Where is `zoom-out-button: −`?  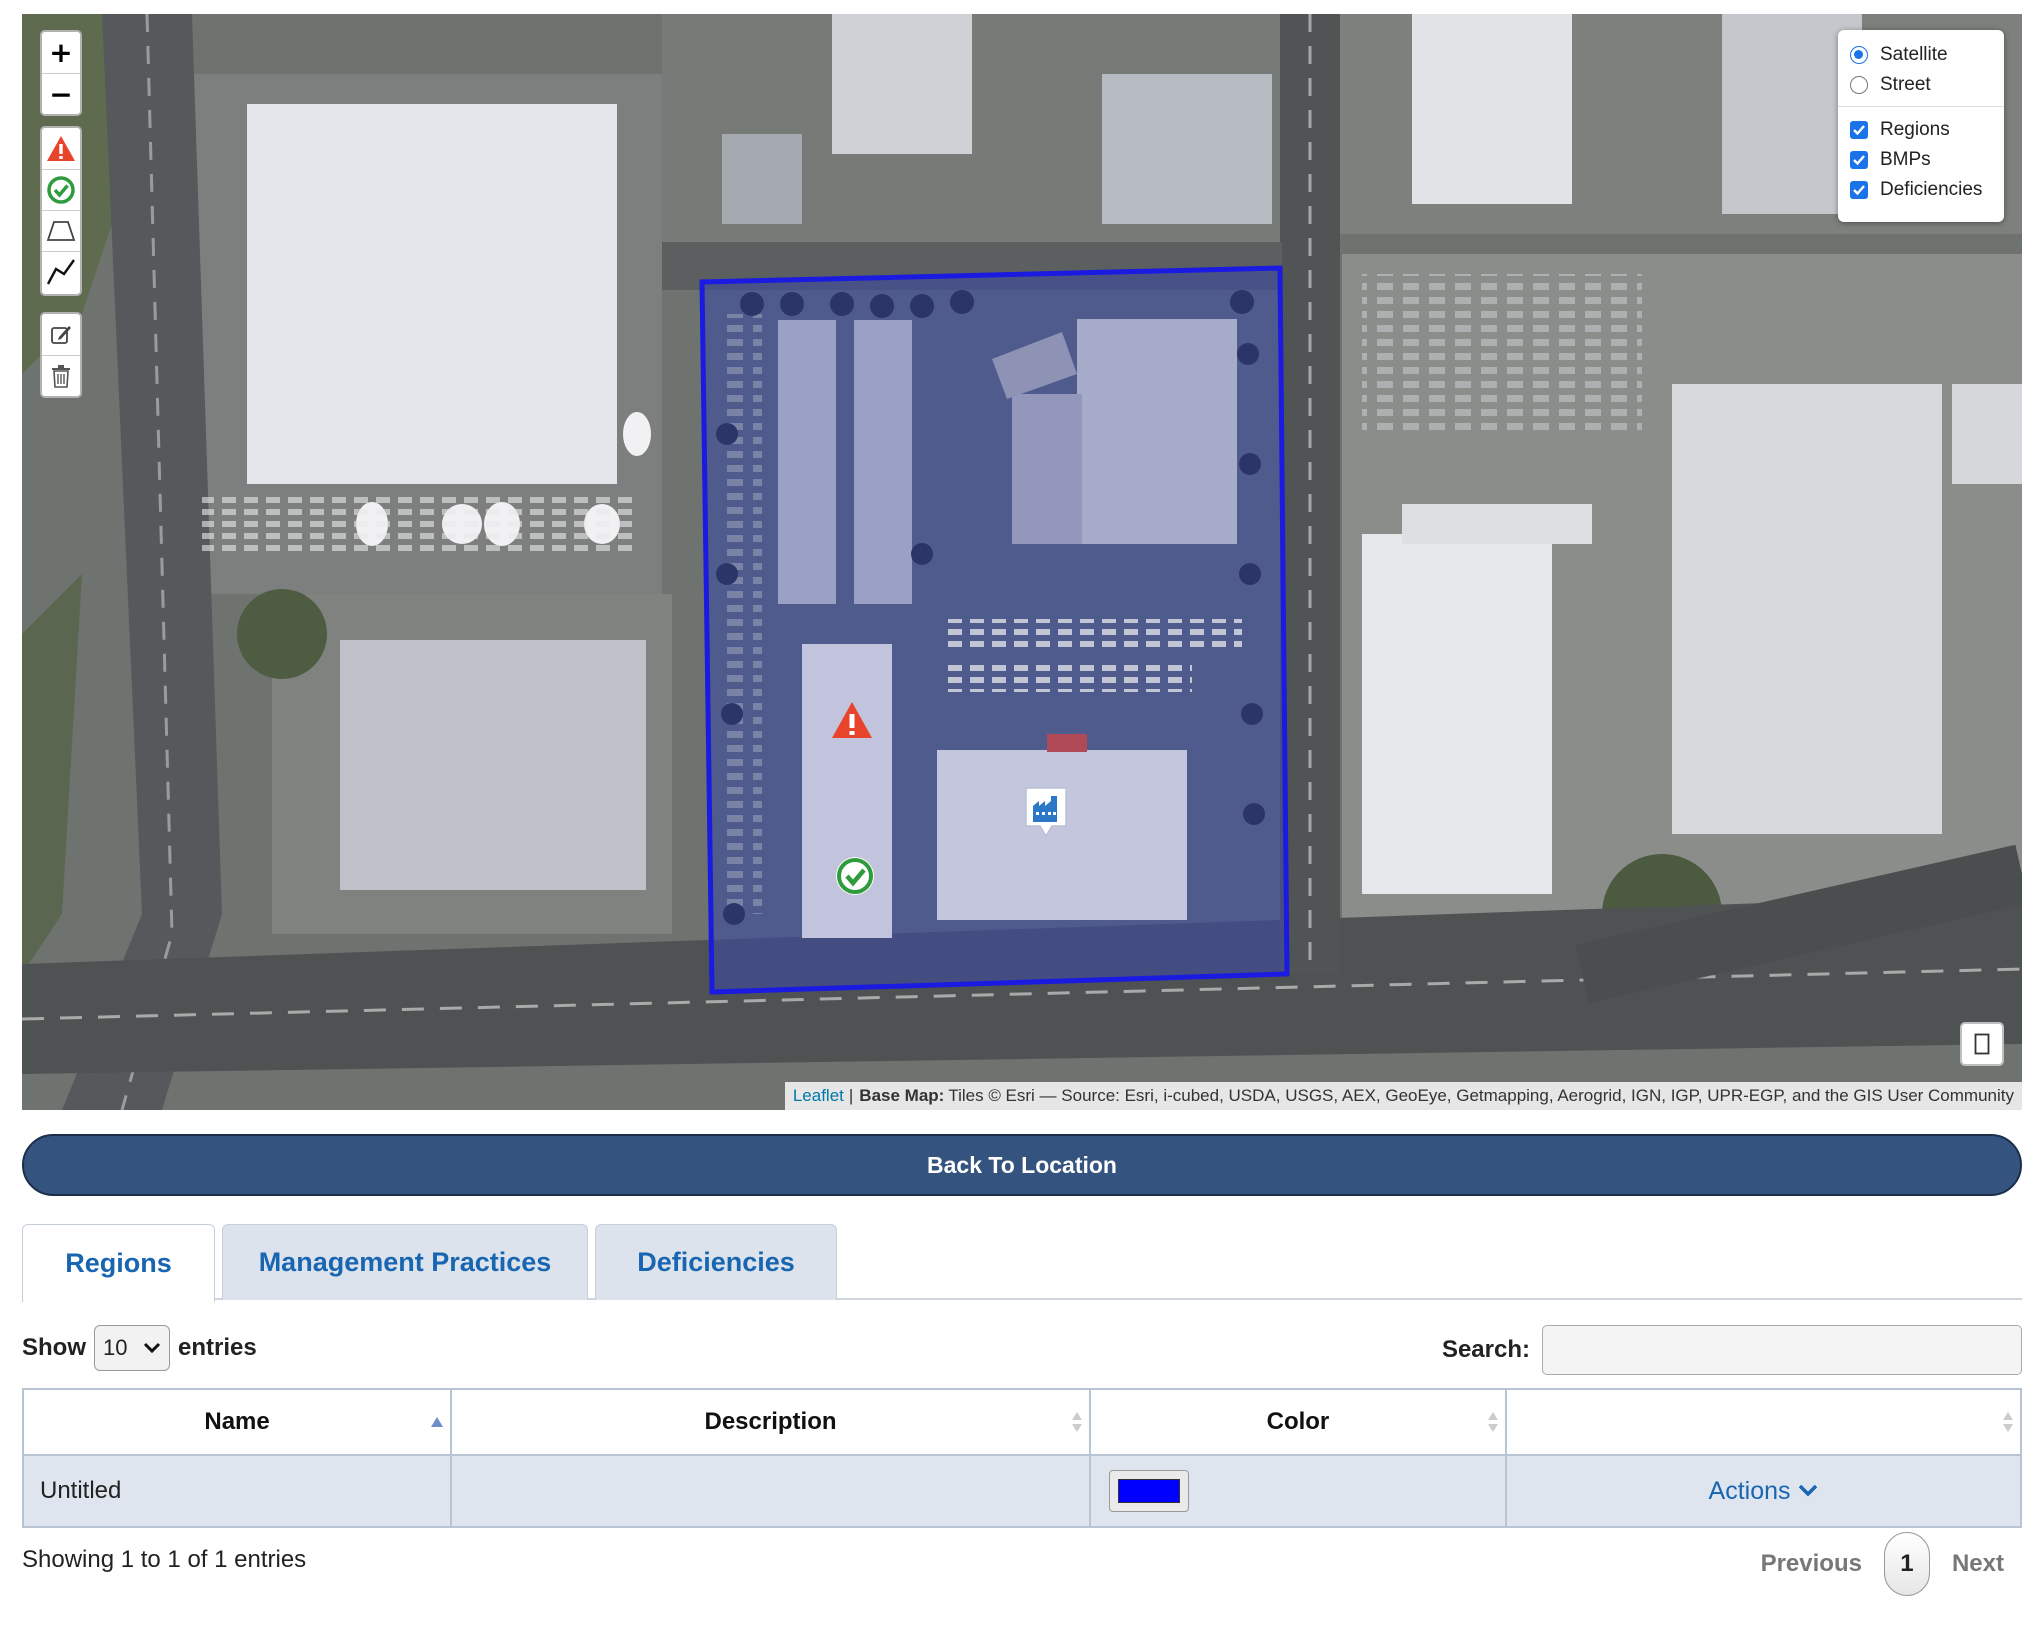 zoom-out-button: − is located at coordinates (61, 93).